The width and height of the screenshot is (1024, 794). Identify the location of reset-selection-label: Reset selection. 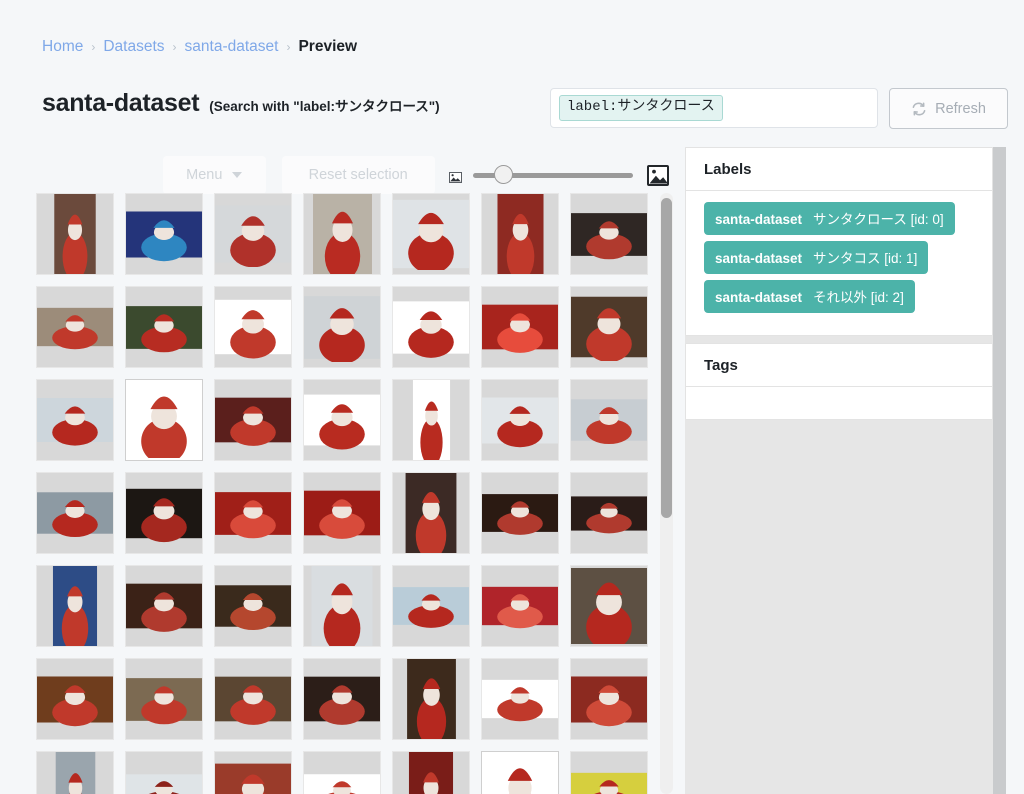
(358, 175).